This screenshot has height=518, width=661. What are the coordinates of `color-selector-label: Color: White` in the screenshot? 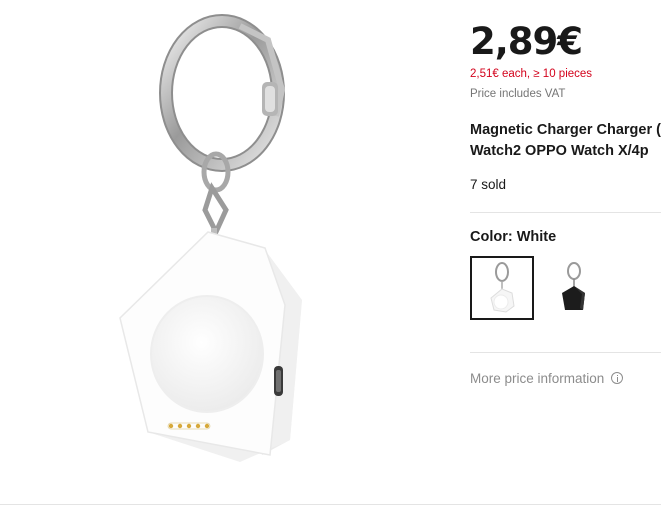 It's located at (513, 237).